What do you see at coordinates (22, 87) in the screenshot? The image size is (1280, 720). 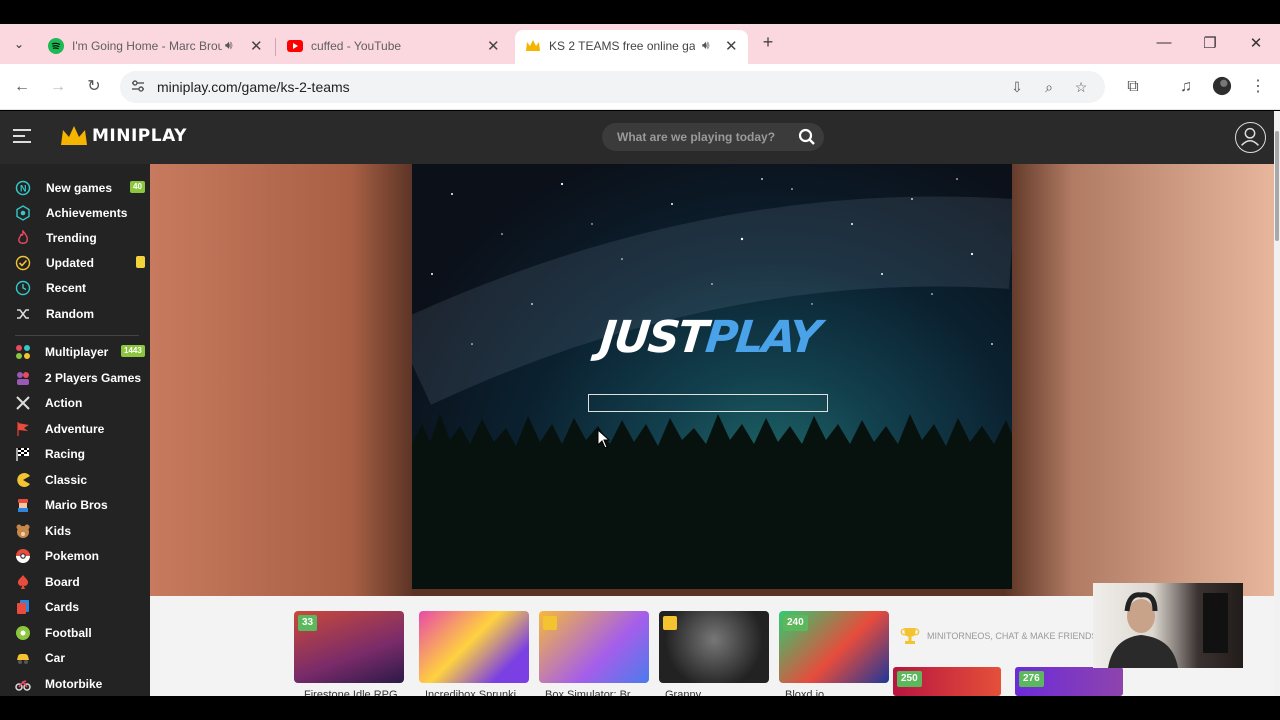 I see `back-arrow-icon: ←` at bounding box center [22, 87].